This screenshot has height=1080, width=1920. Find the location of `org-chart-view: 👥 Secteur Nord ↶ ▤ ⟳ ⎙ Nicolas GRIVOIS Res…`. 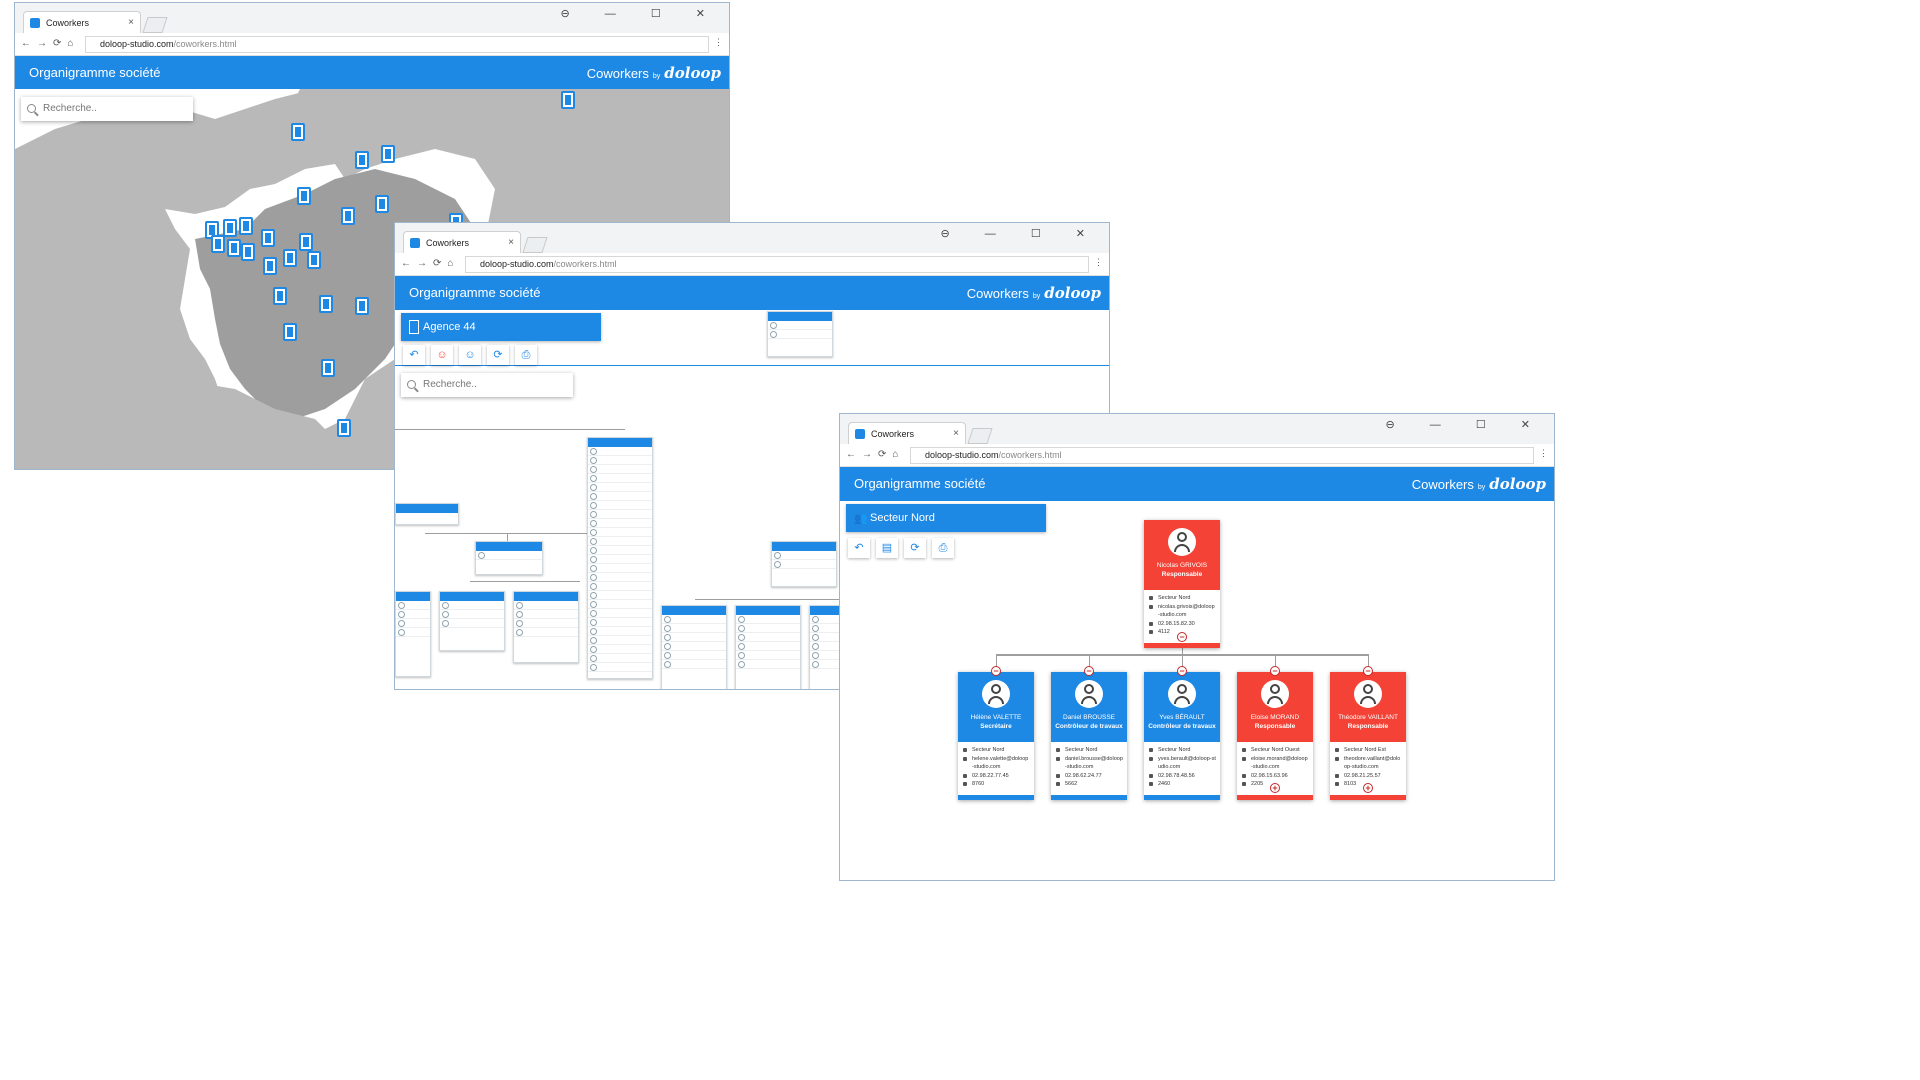

org-chart-view: 👥 Secteur Nord ↶ ▤ ⟳ ⎙ Nicolas GRIVOIS Res… is located at coordinates (1197, 690).